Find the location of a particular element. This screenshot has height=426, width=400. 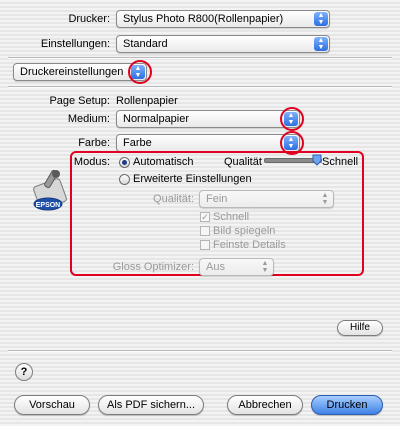

adv-quality-label: Qualität: is located at coordinates (173, 199).